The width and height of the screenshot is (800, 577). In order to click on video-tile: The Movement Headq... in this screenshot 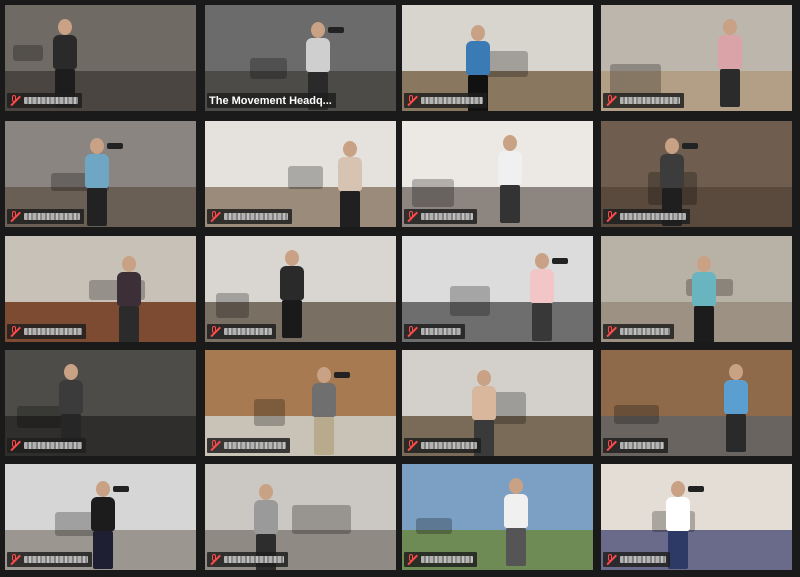, I will do `click(300, 58)`.